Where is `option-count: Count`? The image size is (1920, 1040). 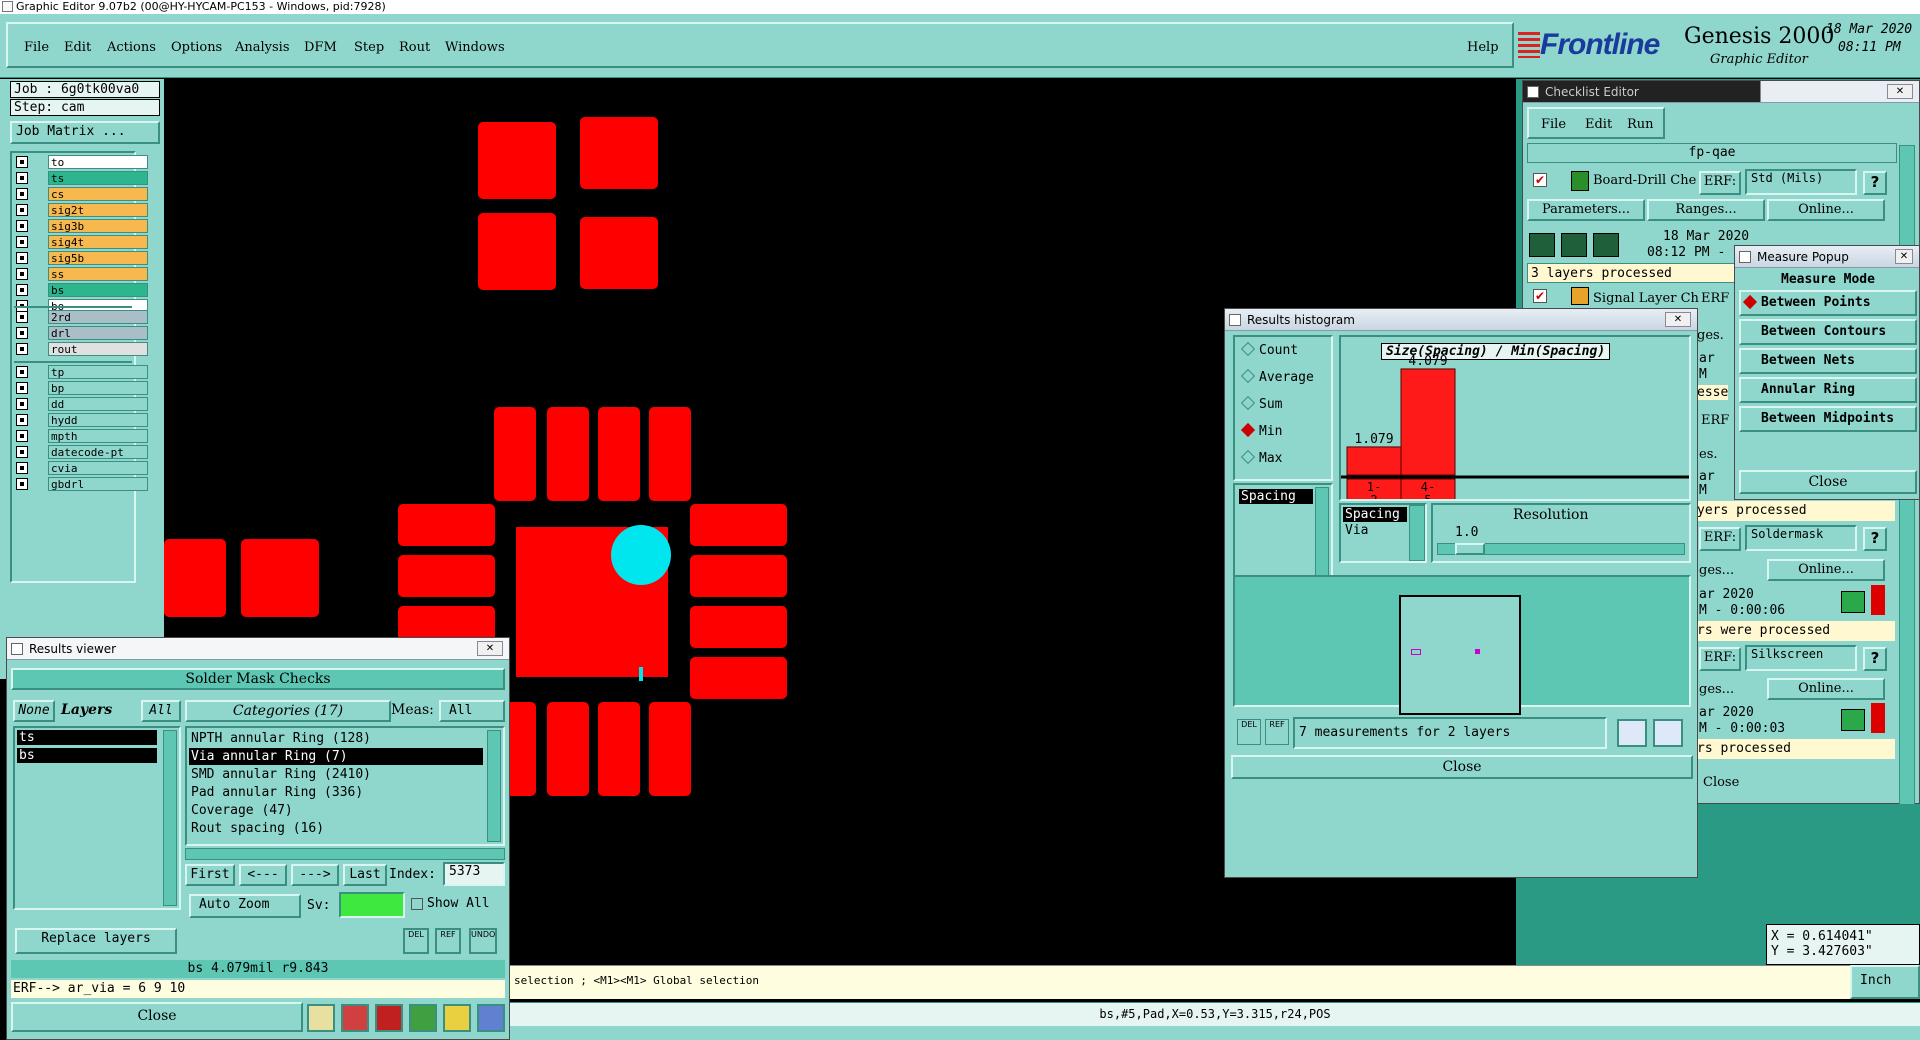
option-count: Count is located at coordinates (1269, 349).